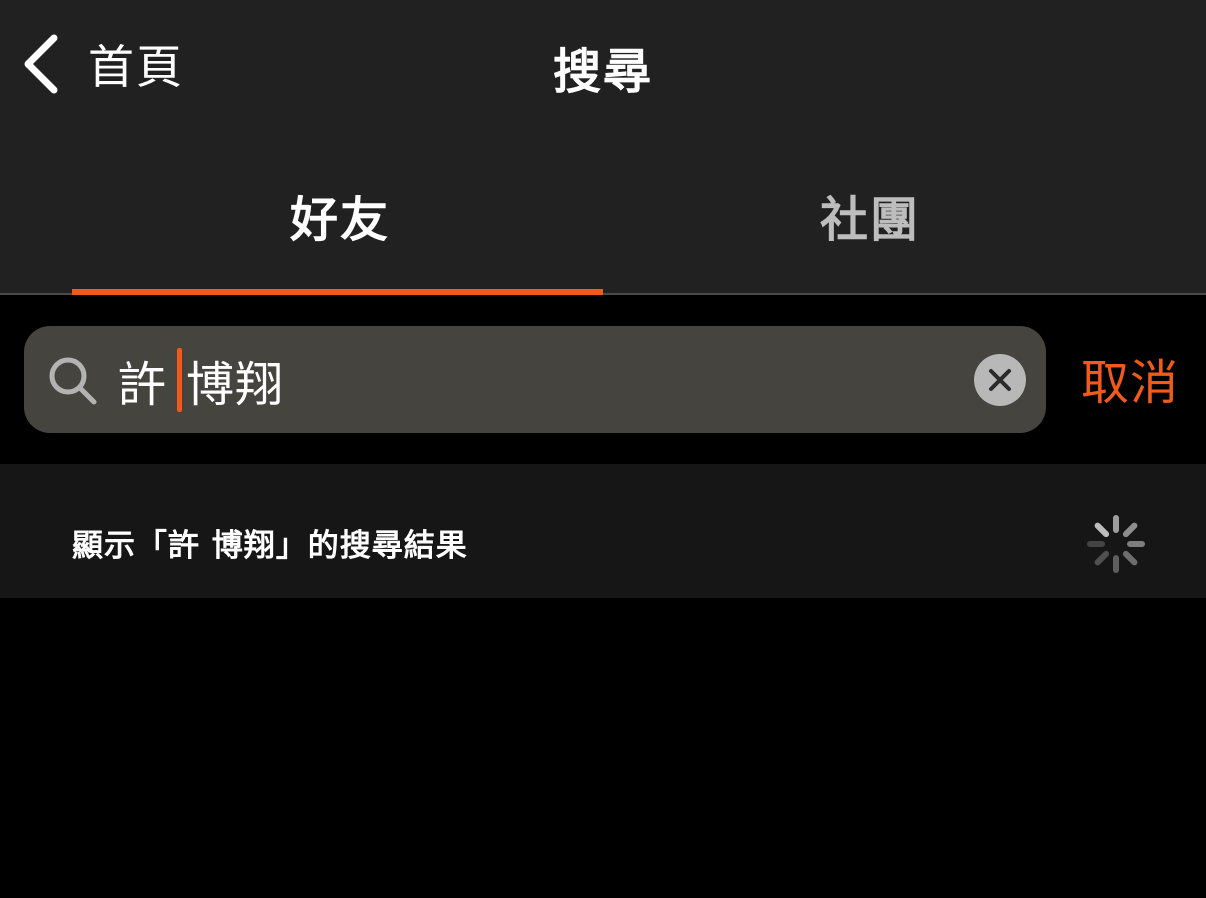  I want to click on search-input-value: 許 博翔, so click(201, 380).